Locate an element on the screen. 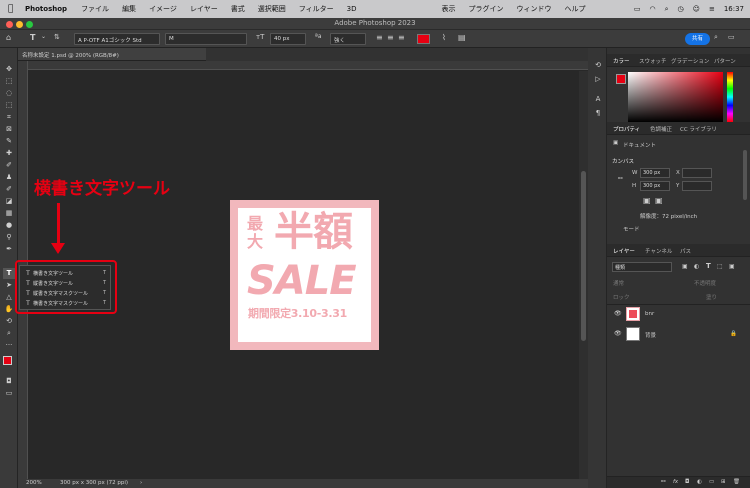  path-select-tool-icon: ➤ is located at coordinates (9, 285).